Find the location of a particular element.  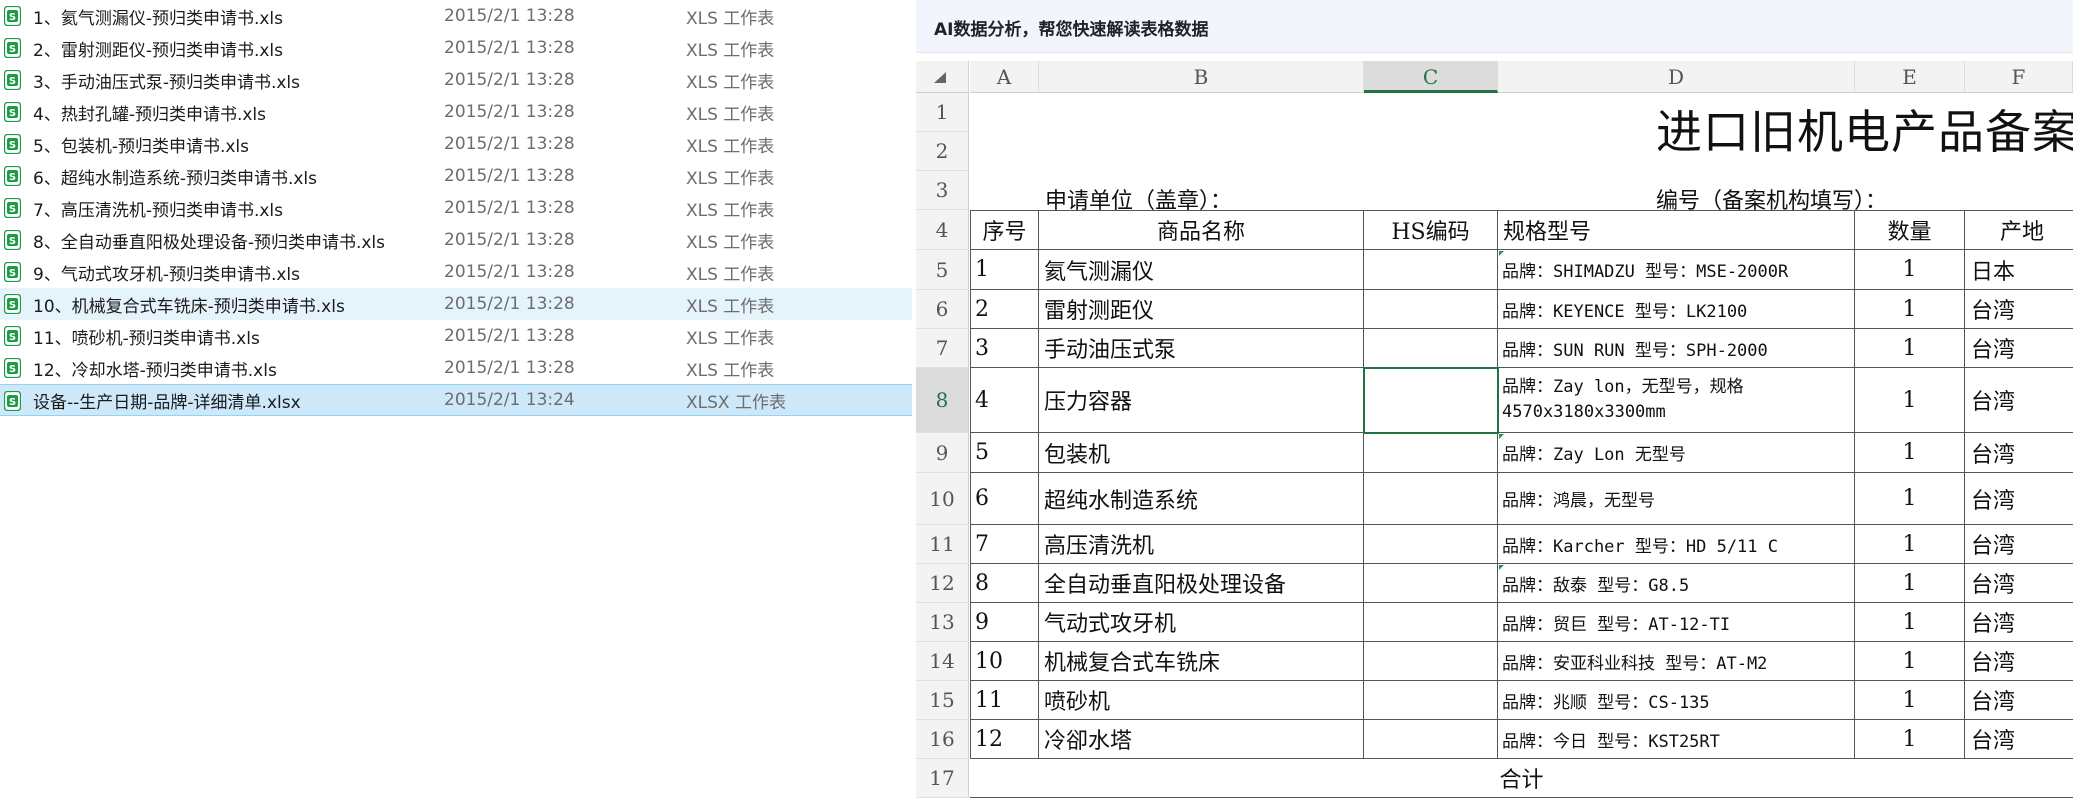

cell-seq: 6 is located at coordinates (1004, 499).